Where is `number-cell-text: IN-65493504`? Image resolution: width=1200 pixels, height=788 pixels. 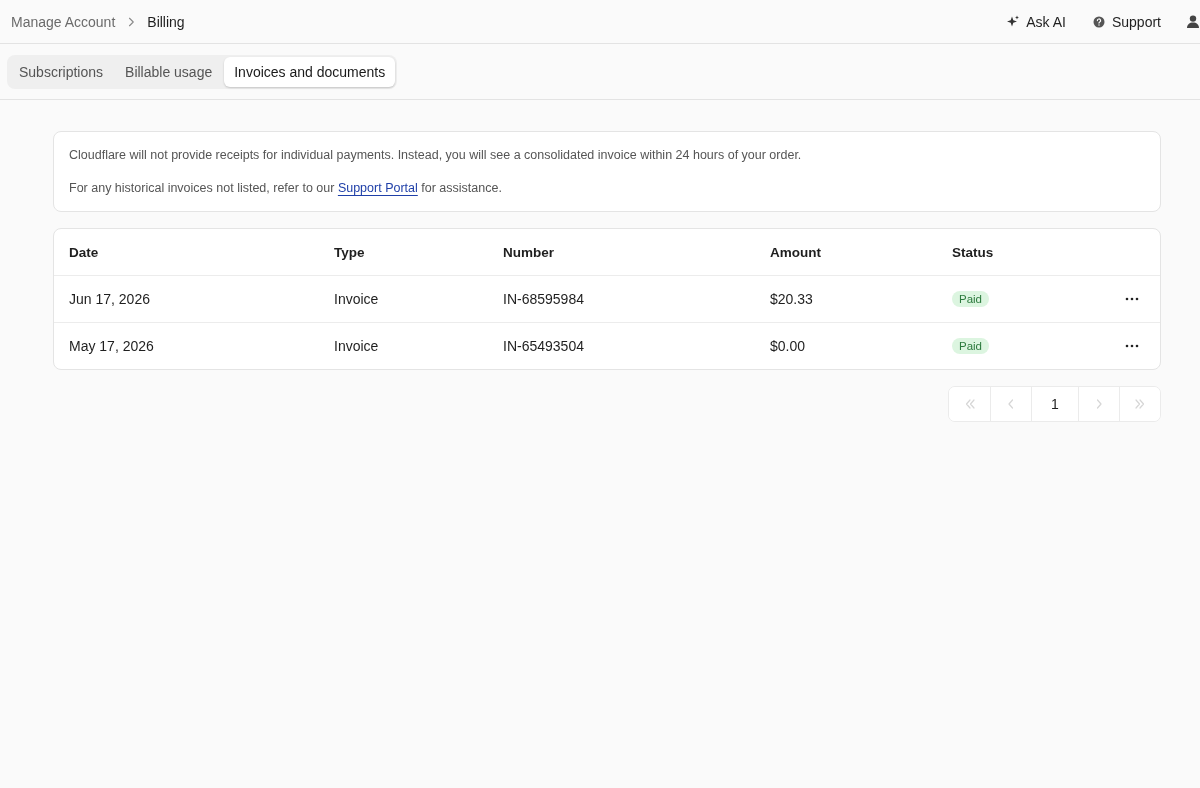
number-cell-text: IN-65493504 is located at coordinates (544, 346).